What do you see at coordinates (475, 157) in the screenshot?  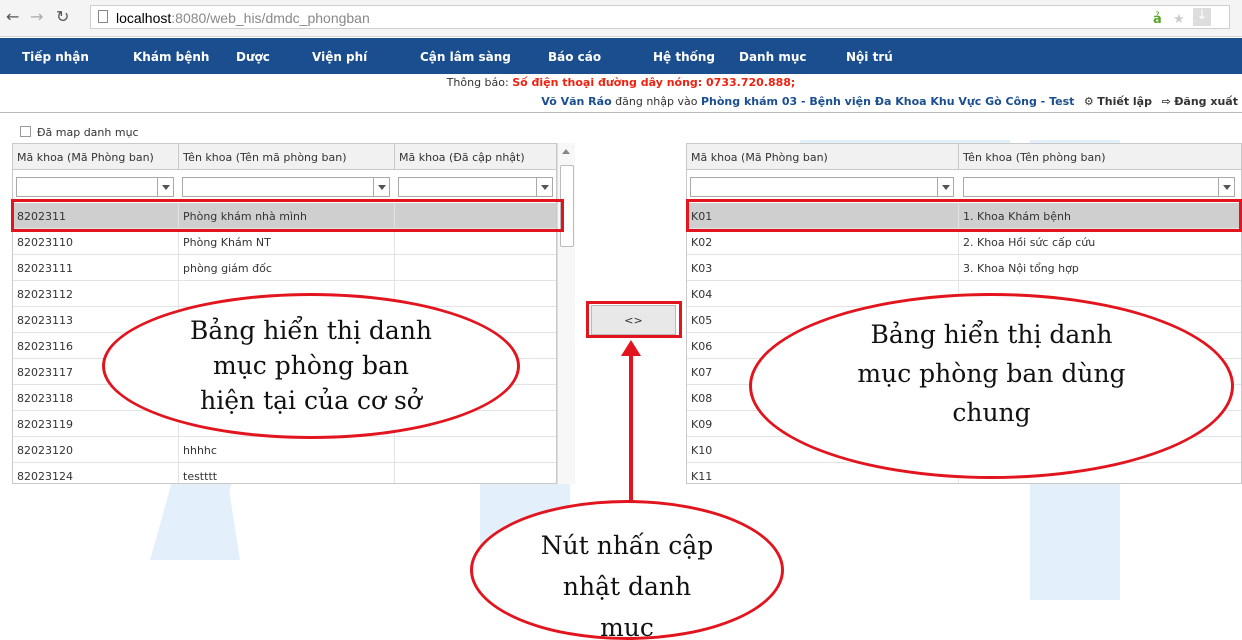 I see `left-header-updated: Mã khoa (Đã cập nhật)` at bounding box center [475, 157].